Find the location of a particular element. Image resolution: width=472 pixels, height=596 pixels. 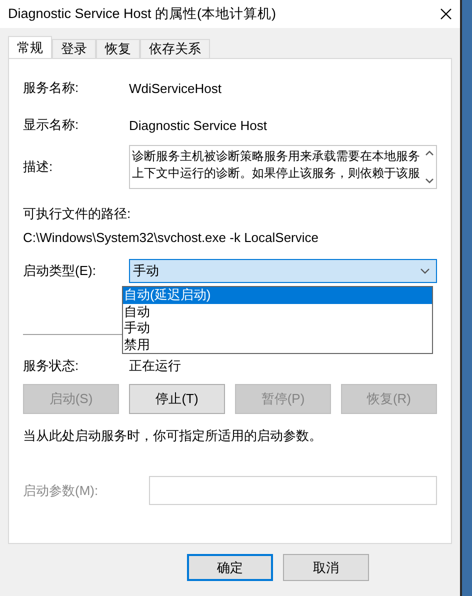

executable-path: C:\Windows\System32\svchost.exe -k LocalService is located at coordinates (171, 237).